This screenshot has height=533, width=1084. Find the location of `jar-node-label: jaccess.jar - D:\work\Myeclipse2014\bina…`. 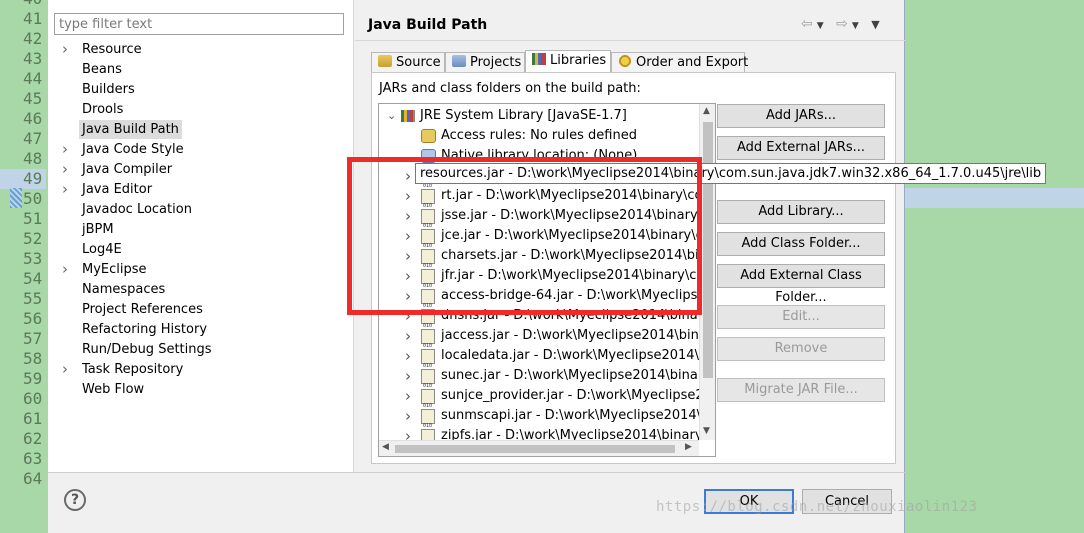

jar-node-label: jaccess.jar - D:\work\Myeclipse2014\bina… is located at coordinates (578, 335).